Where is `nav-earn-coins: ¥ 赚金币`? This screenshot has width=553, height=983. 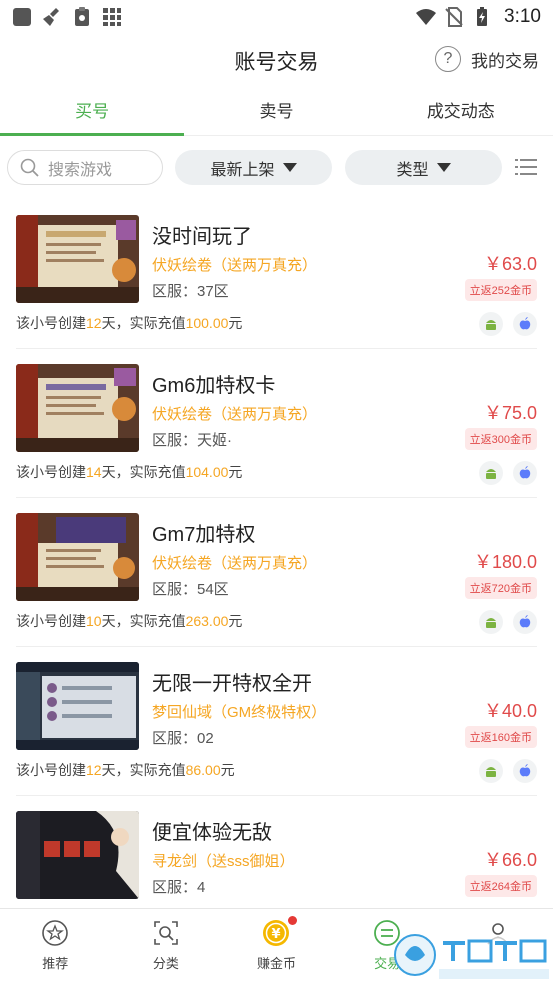 nav-earn-coins: ¥ 赚金币 is located at coordinates (276, 946).